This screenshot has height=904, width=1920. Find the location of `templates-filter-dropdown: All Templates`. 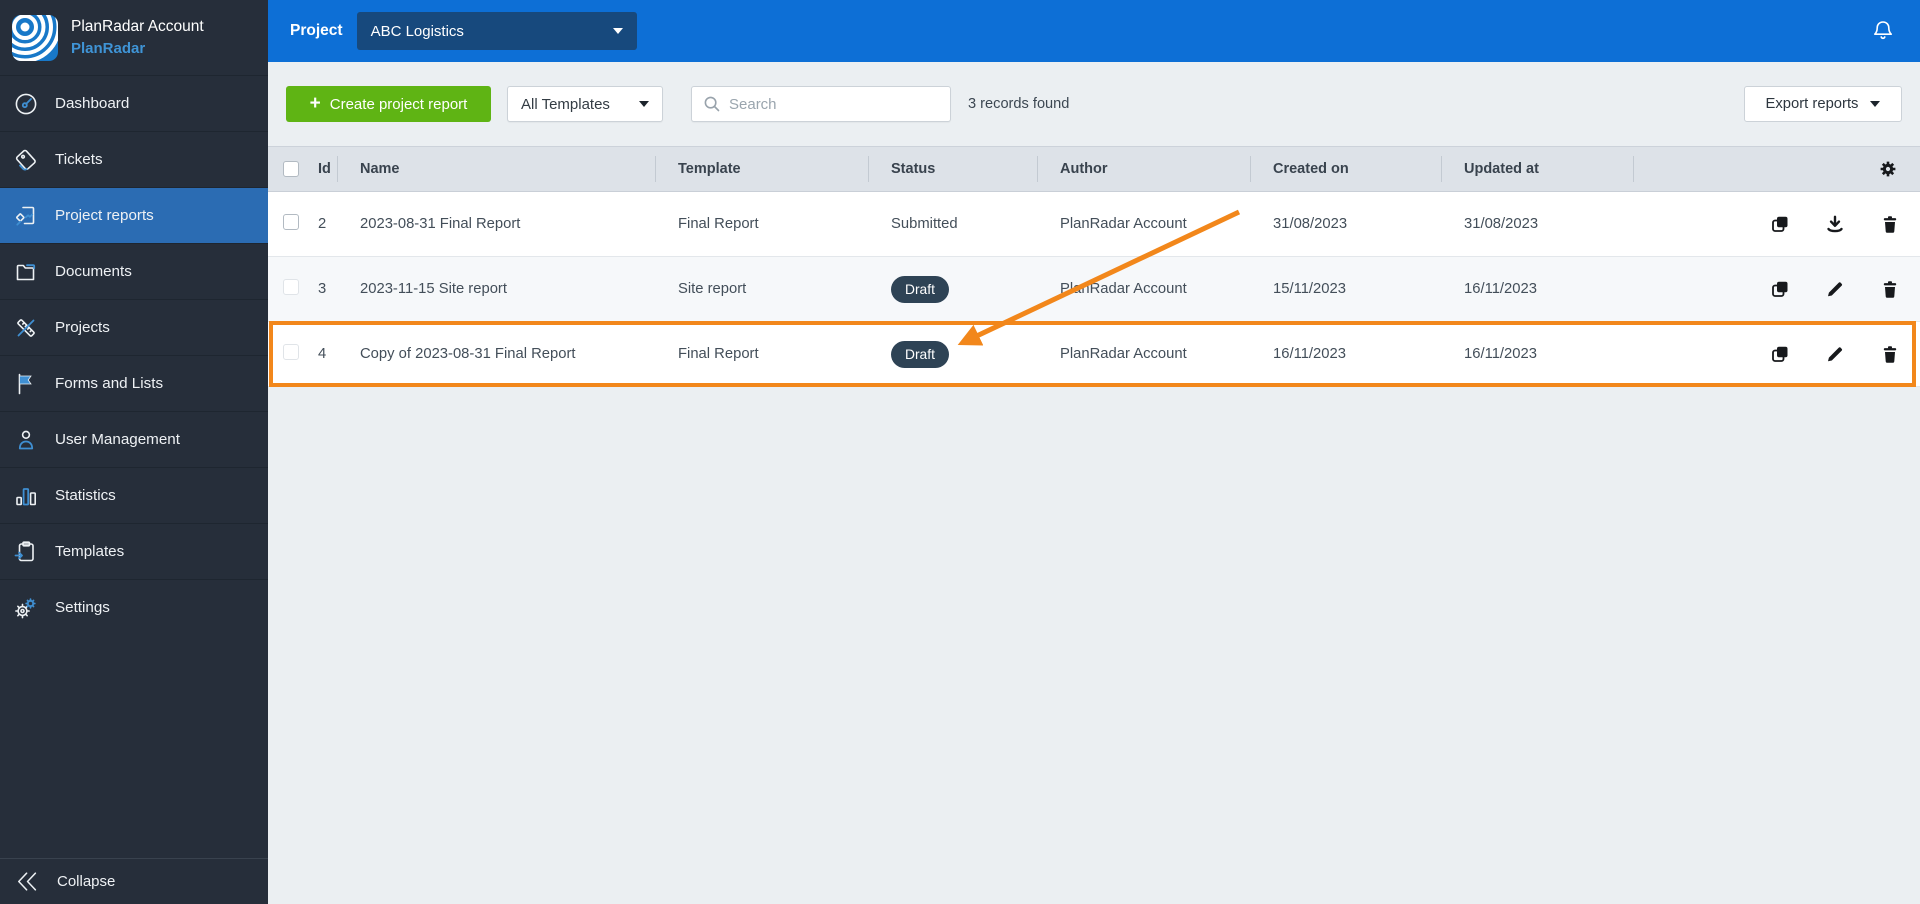

templates-filter-dropdown: All Templates is located at coordinates (585, 104).